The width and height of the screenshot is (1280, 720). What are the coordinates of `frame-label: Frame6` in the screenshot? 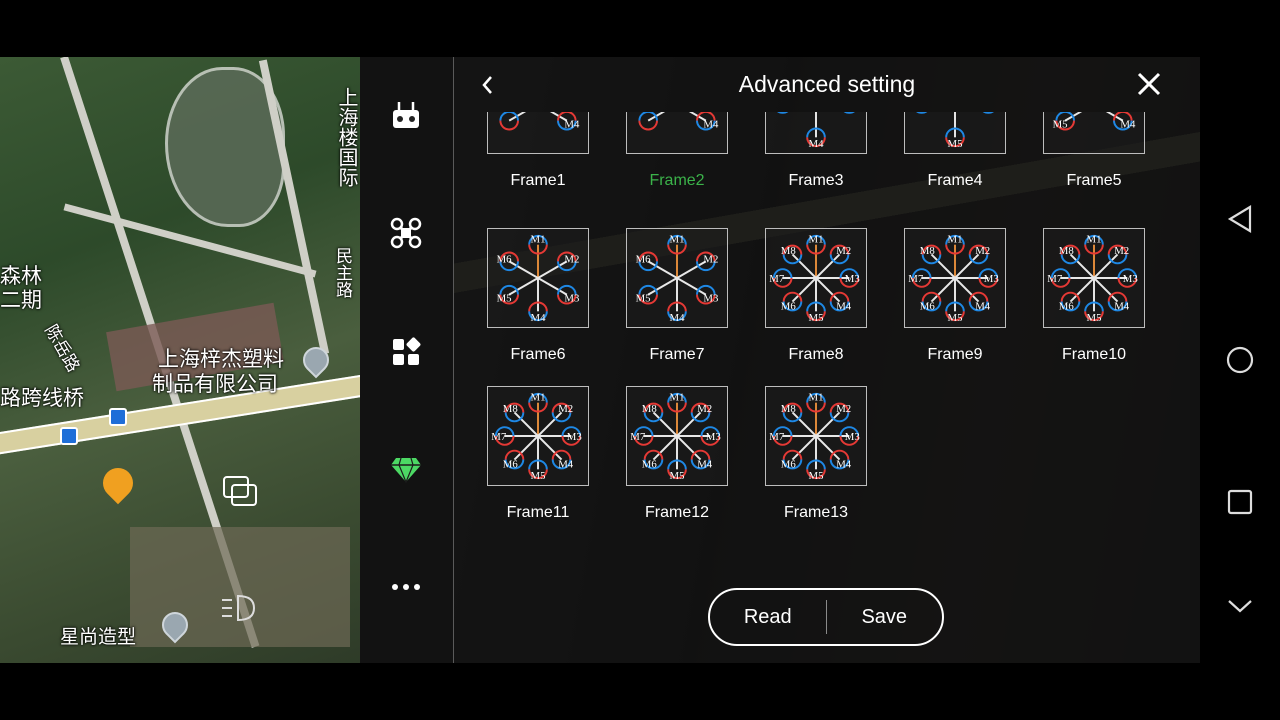 It's located at (538, 354).